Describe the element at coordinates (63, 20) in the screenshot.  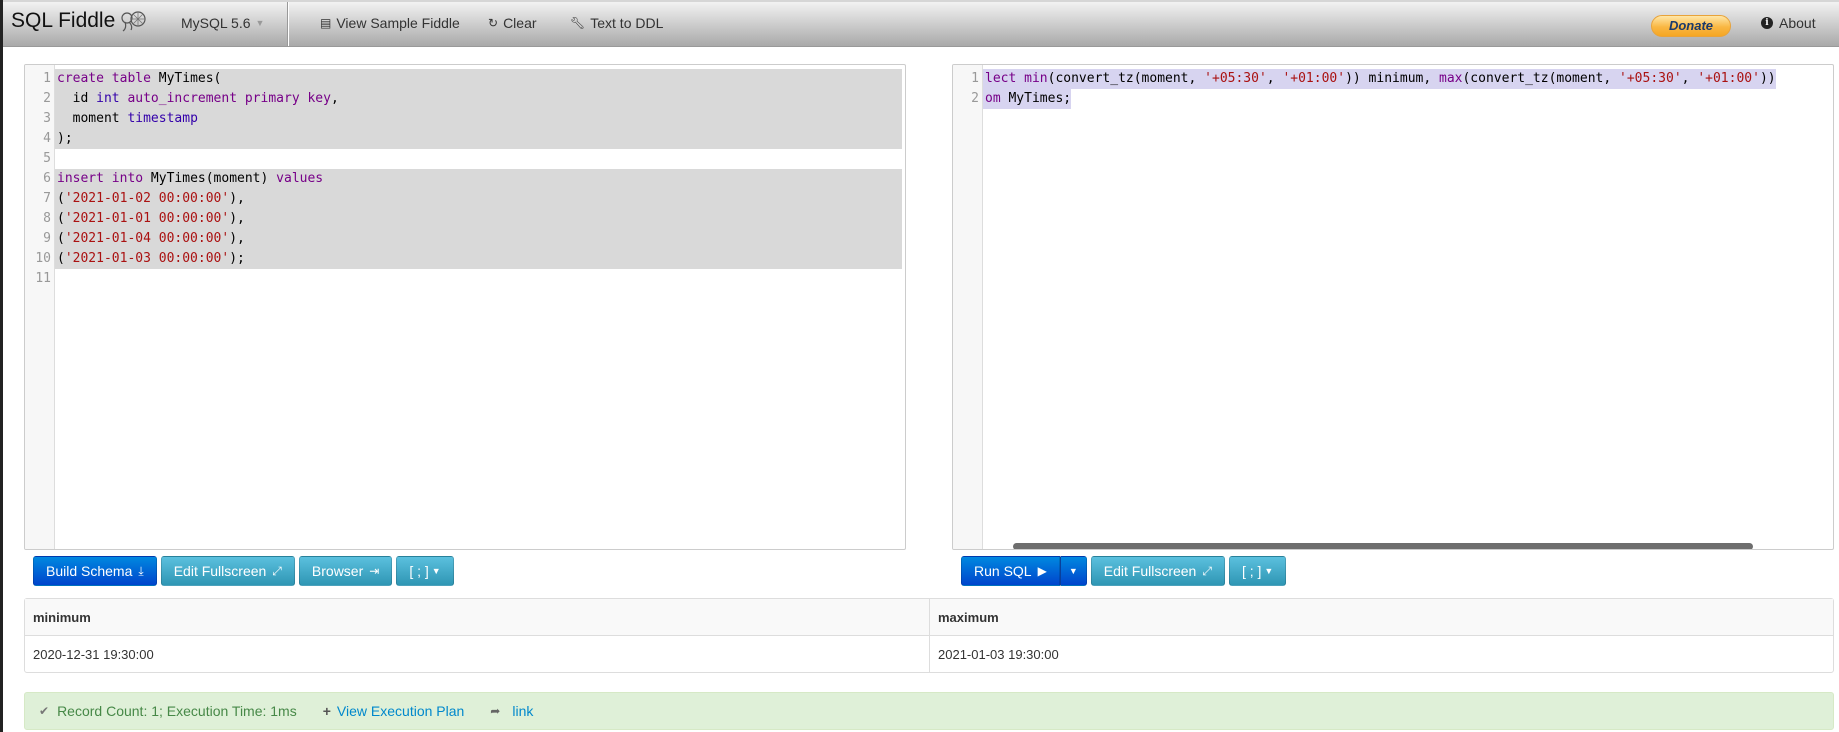
I see `brand-name: SQL Fiddle` at that location.